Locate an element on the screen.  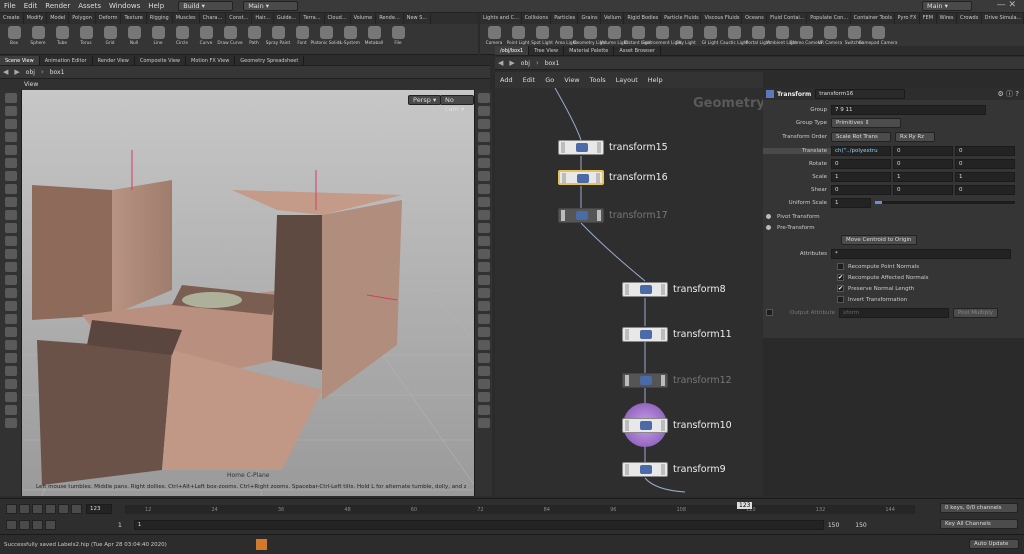
node-transform11: transform11 is located at coordinates (677, 334).